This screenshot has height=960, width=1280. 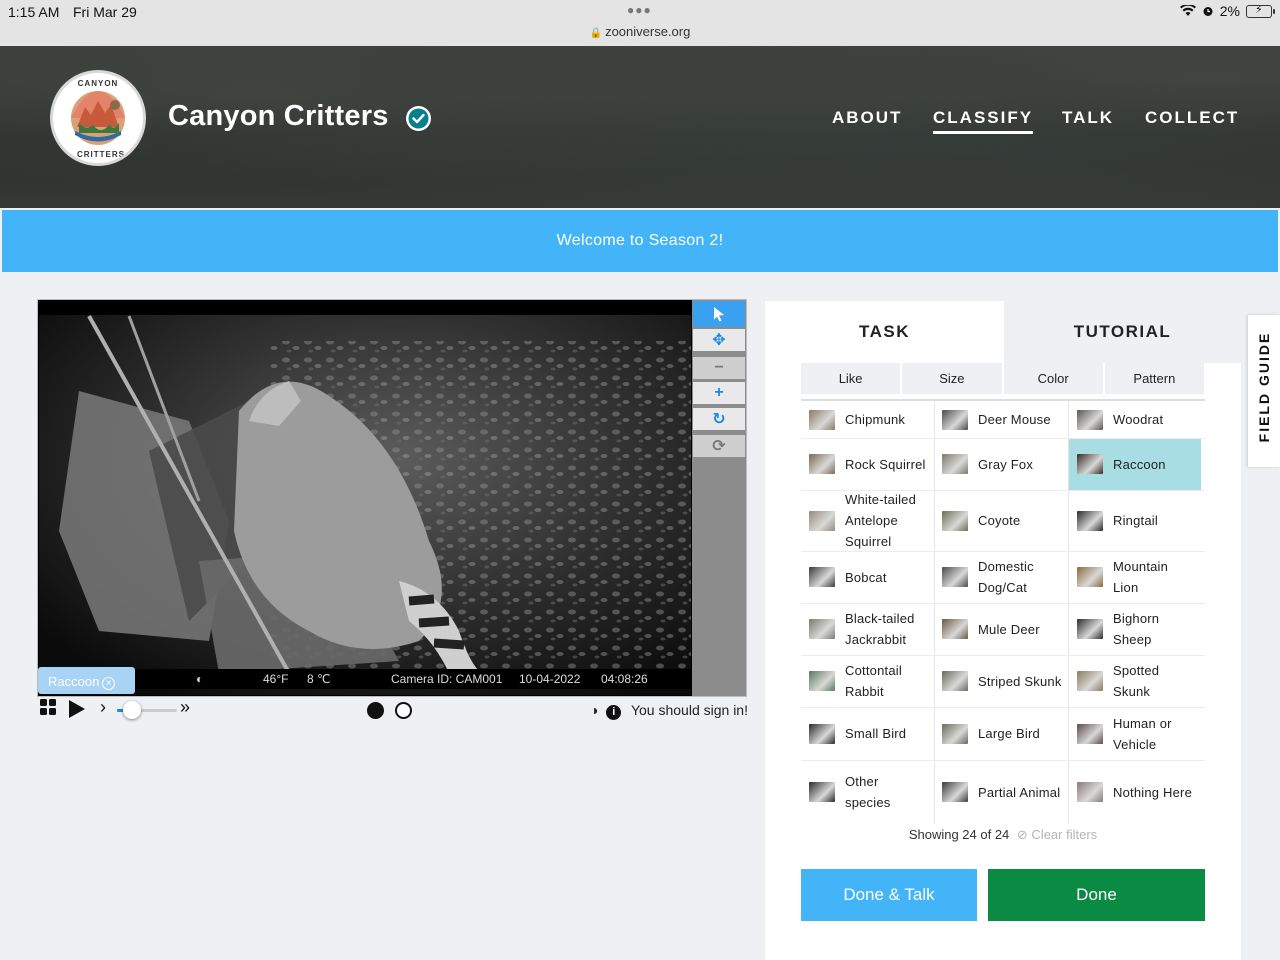 What do you see at coordinates (278, 116) in the screenshot?
I see `project-title: Canyon Critters` at bounding box center [278, 116].